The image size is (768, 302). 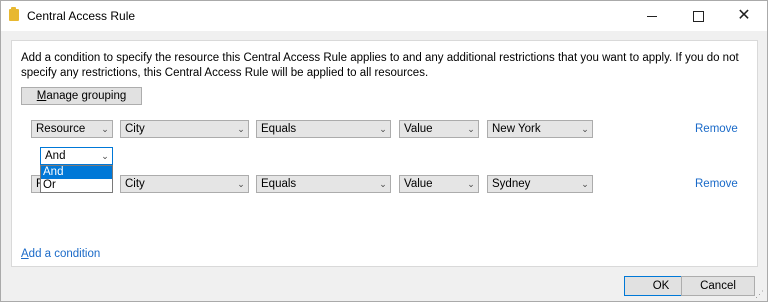 What do you see at coordinates (540, 184) in the screenshot?
I see `value-dropdown-2: Sydney ⌄` at bounding box center [540, 184].